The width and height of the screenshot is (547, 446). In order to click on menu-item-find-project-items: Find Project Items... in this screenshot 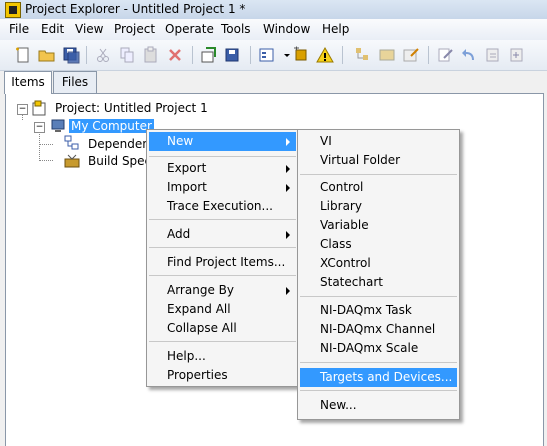, I will do `click(222, 262)`.